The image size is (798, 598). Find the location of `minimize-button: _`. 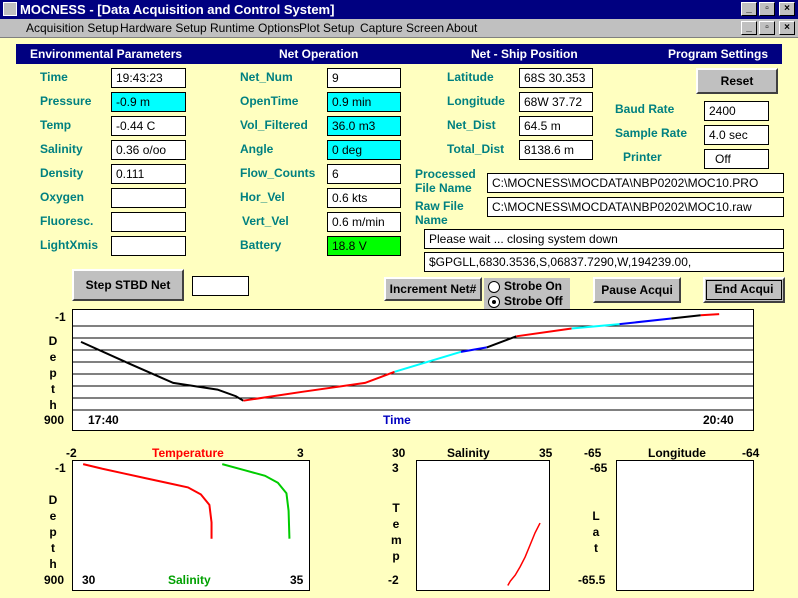

minimize-button: _ is located at coordinates (749, 9).